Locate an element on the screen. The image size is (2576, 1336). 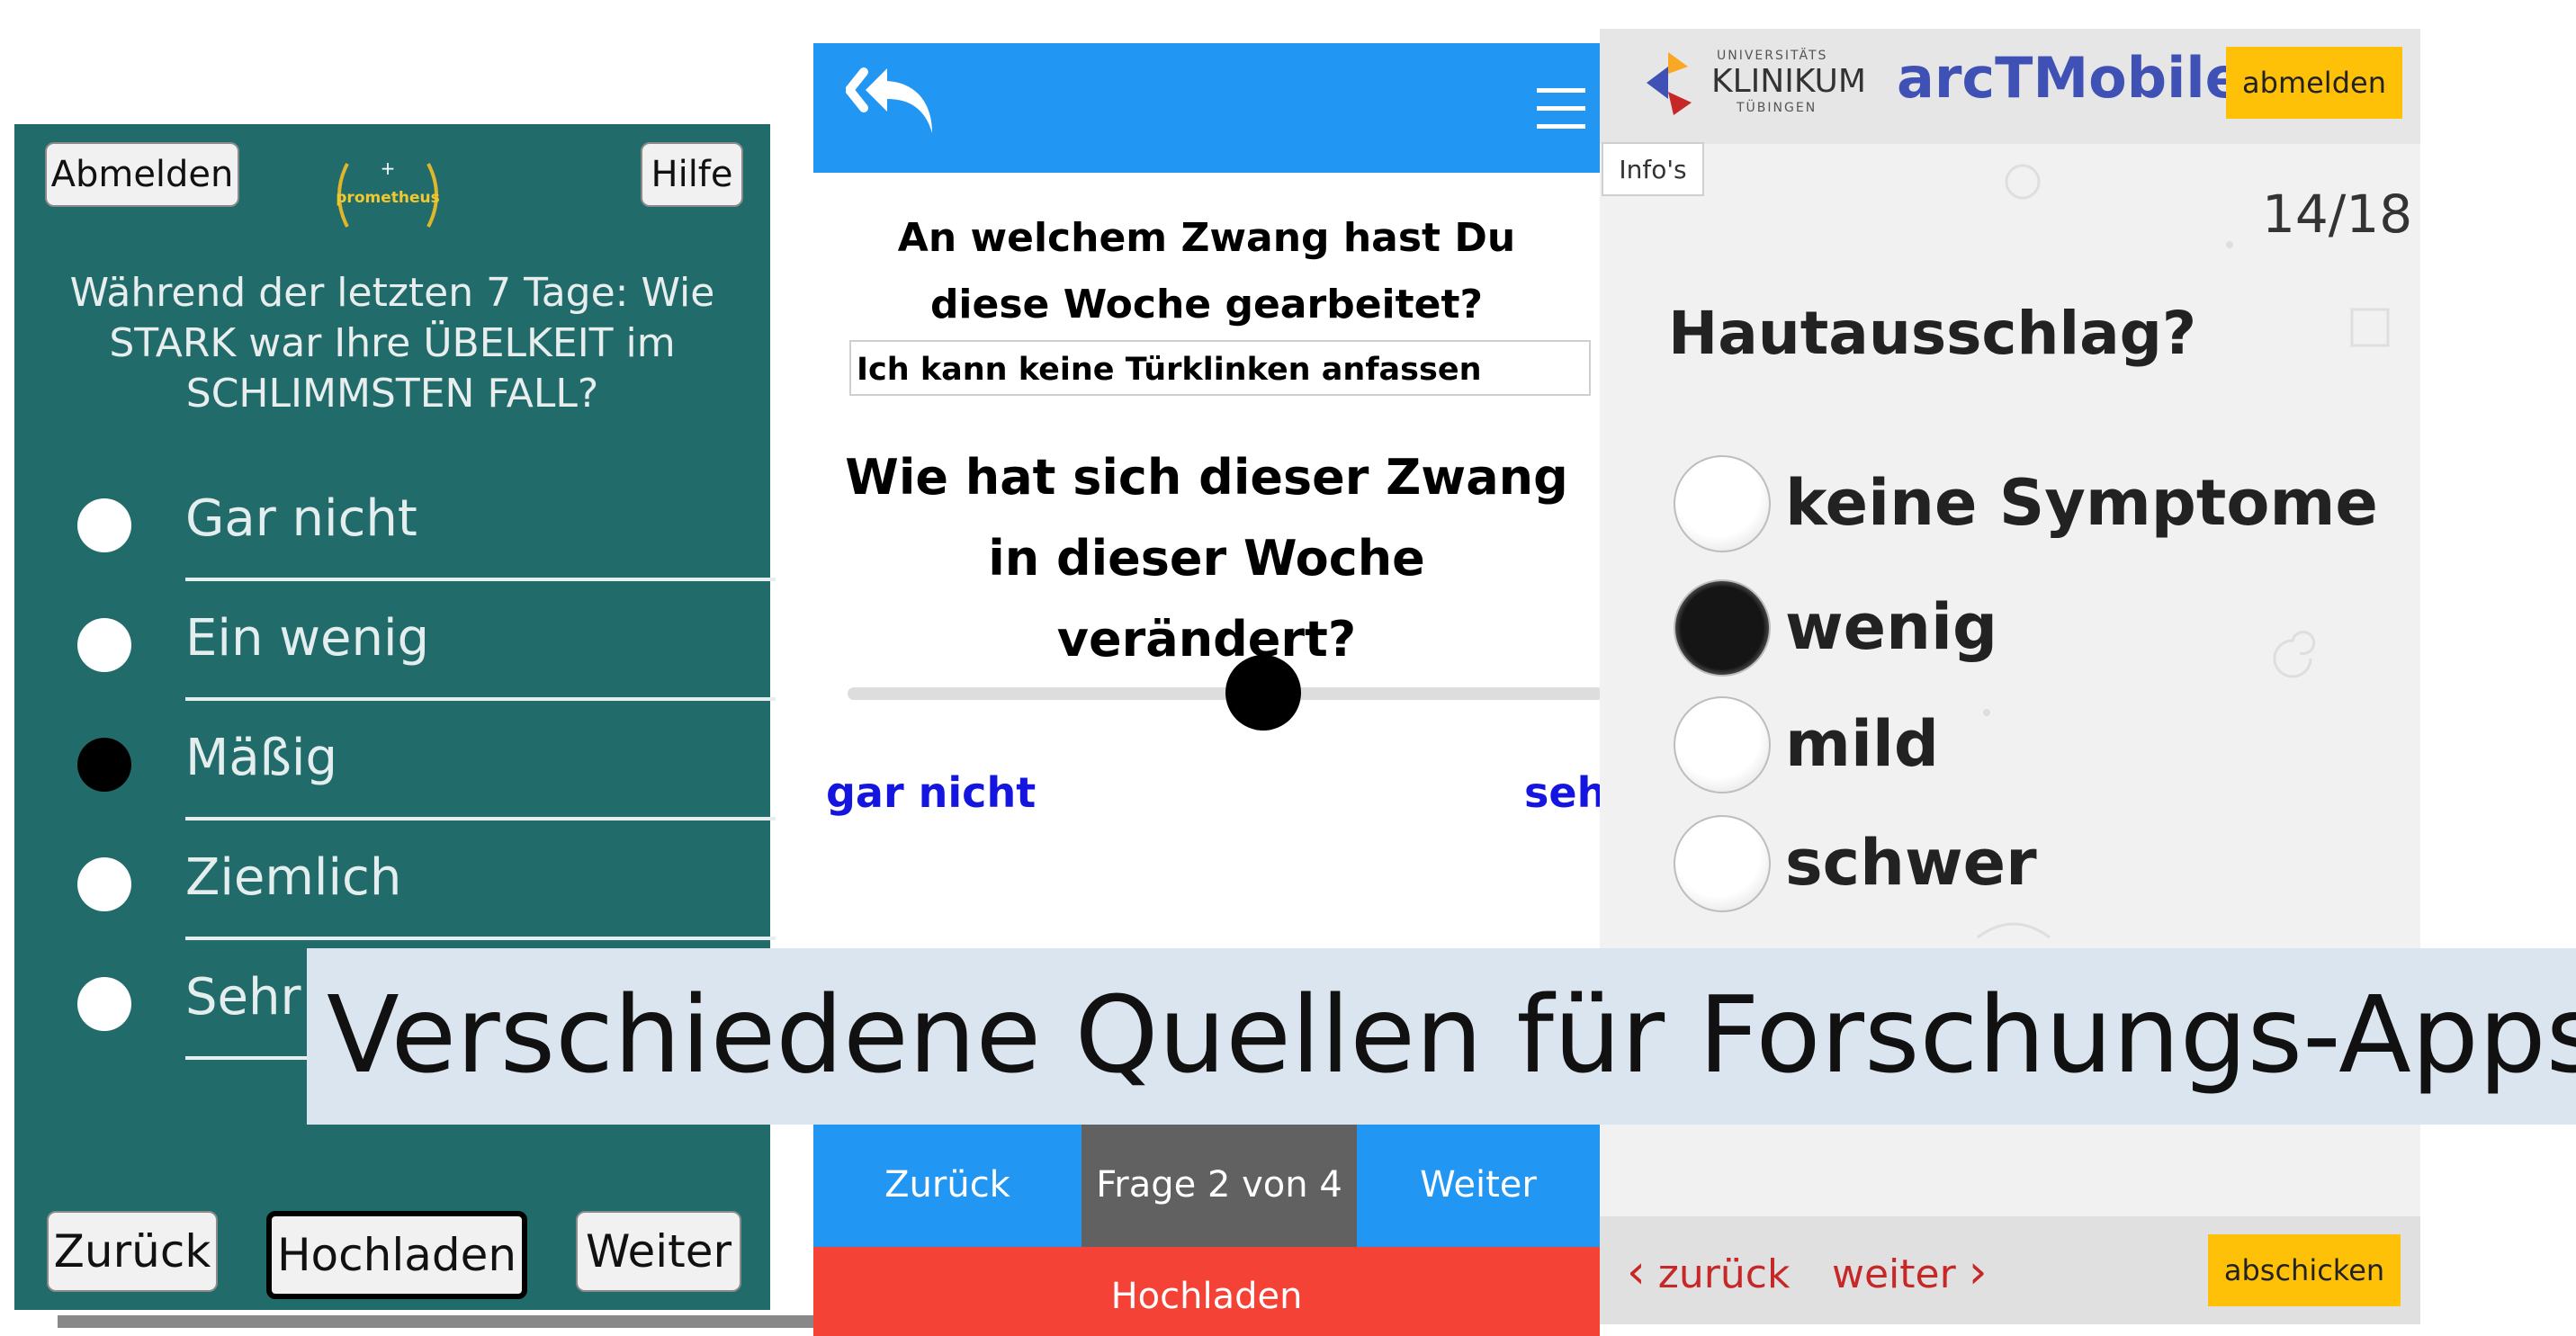
option-ziemlich: Ziemlich is located at coordinates (427, 892).